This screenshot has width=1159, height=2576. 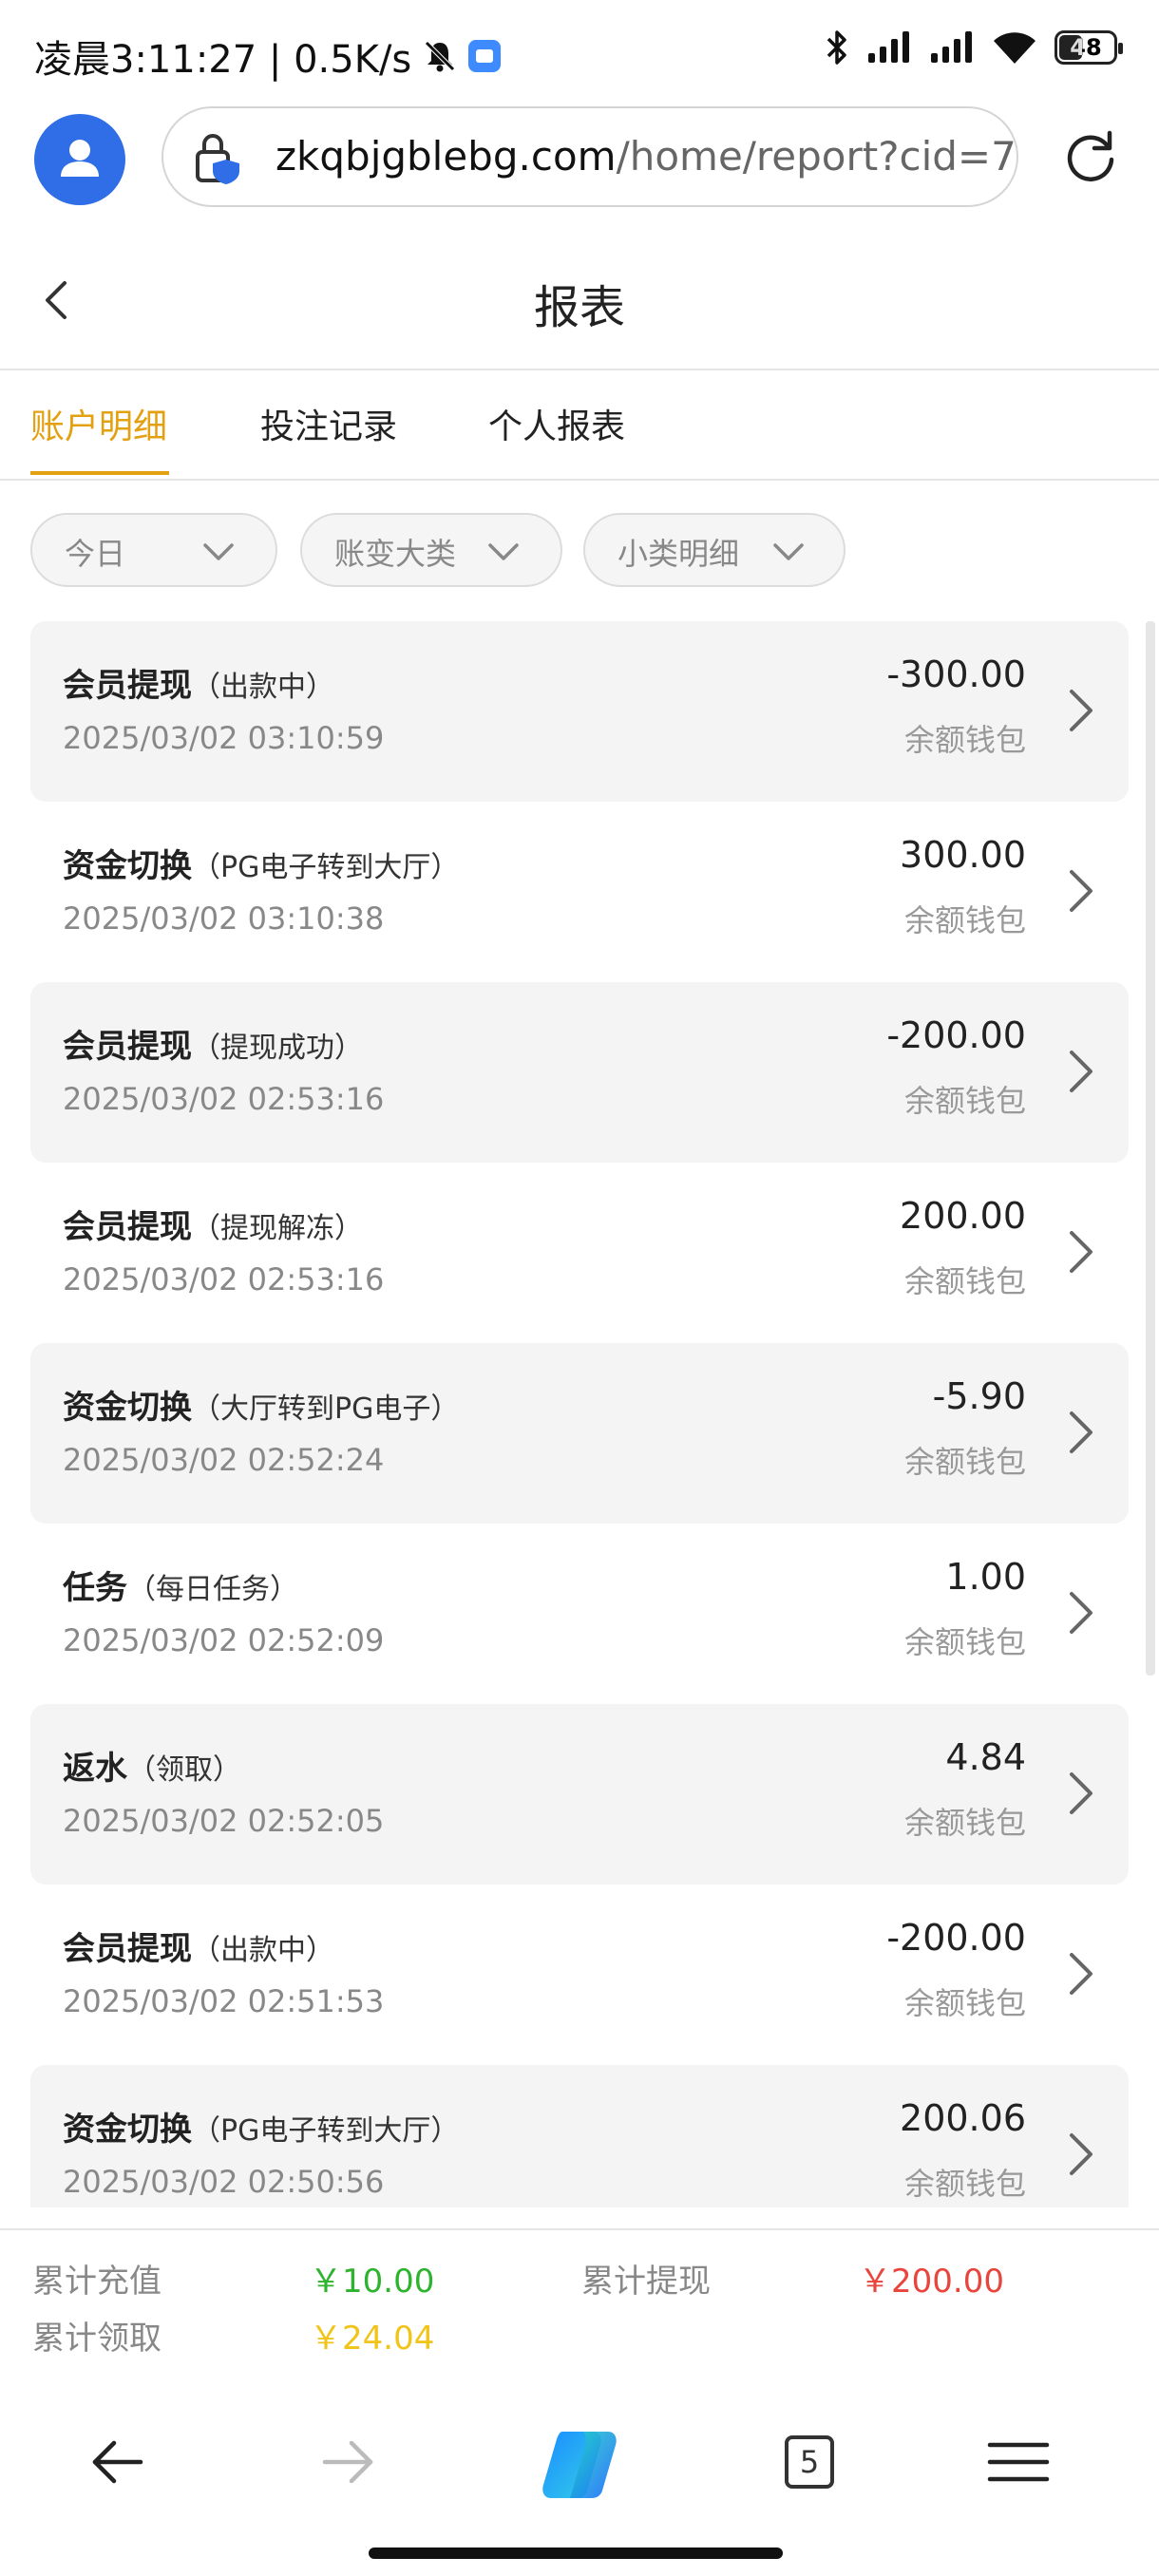 I want to click on total-claim-value: ￥24.04, so click(x=372, y=2339).